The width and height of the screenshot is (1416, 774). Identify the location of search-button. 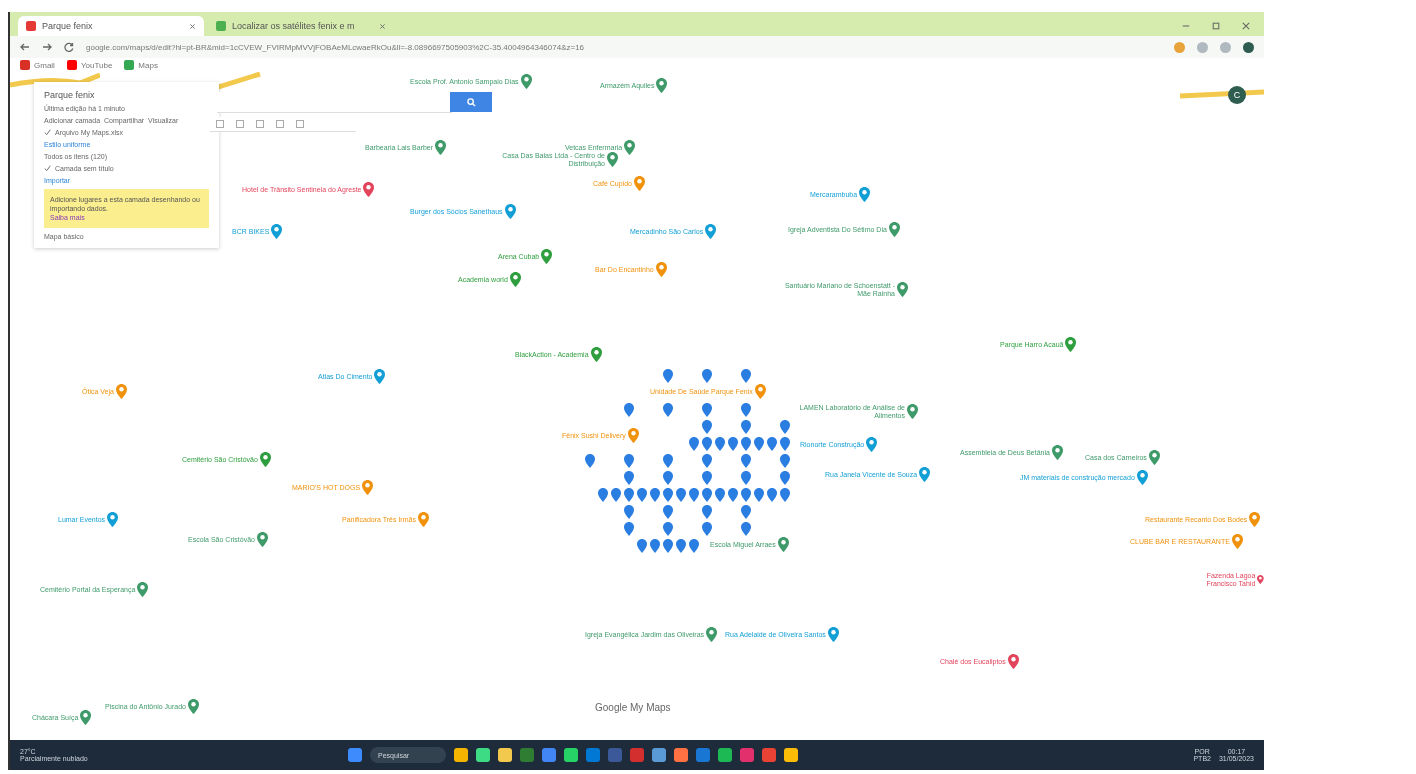
(471, 102).